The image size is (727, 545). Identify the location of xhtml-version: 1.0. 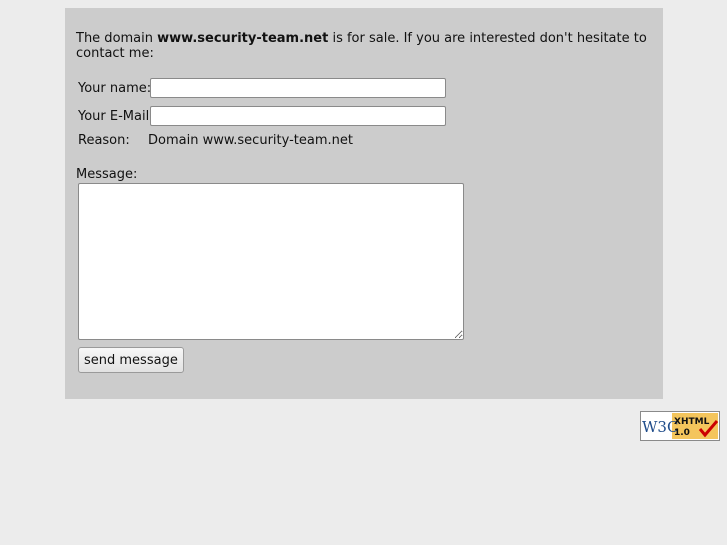
(682, 433).